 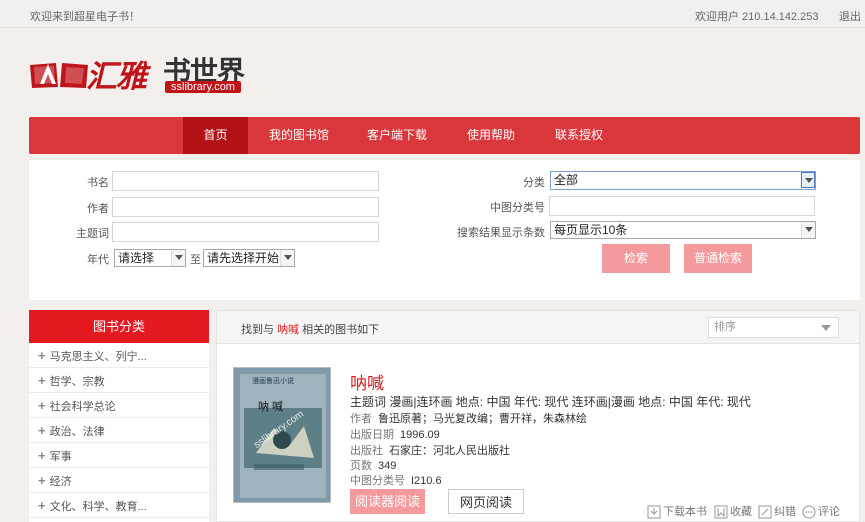 What do you see at coordinates (741, 512) in the screenshot?
I see `favorite-label: 收藏` at bounding box center [741, 512].